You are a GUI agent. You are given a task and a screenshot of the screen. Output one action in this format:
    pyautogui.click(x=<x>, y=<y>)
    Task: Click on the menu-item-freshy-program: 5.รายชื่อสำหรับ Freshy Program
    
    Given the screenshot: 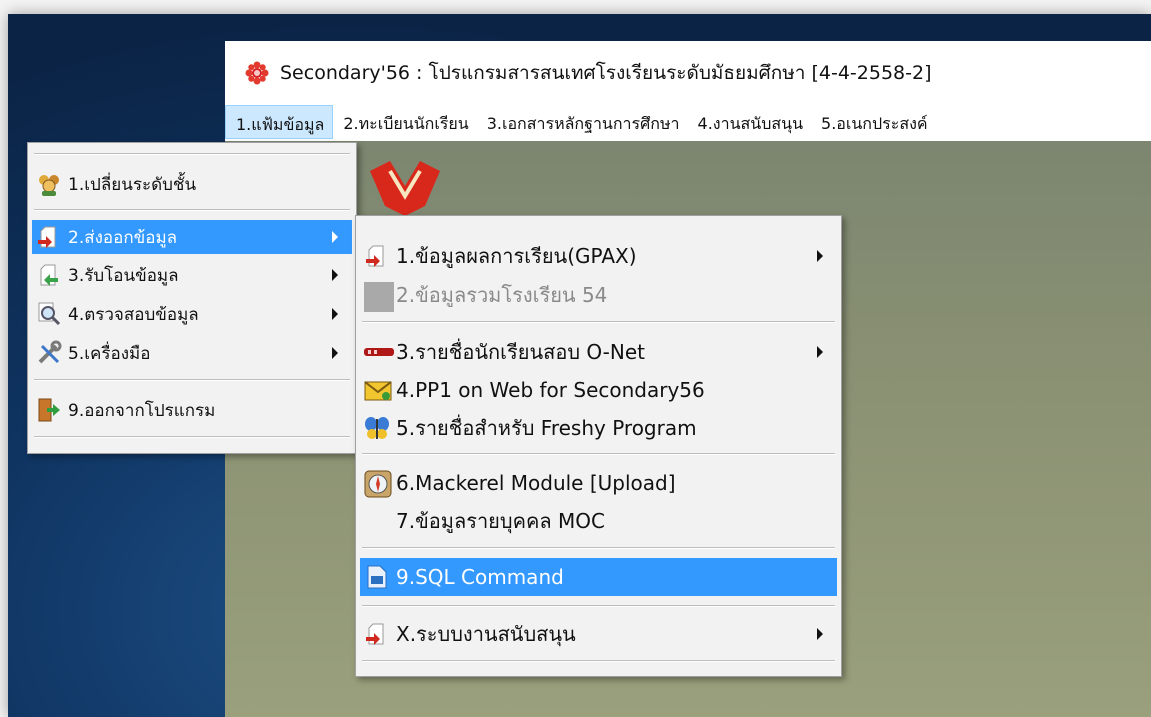 What is the action you would take?
    pyautogui.click(x=598, y=428)
    